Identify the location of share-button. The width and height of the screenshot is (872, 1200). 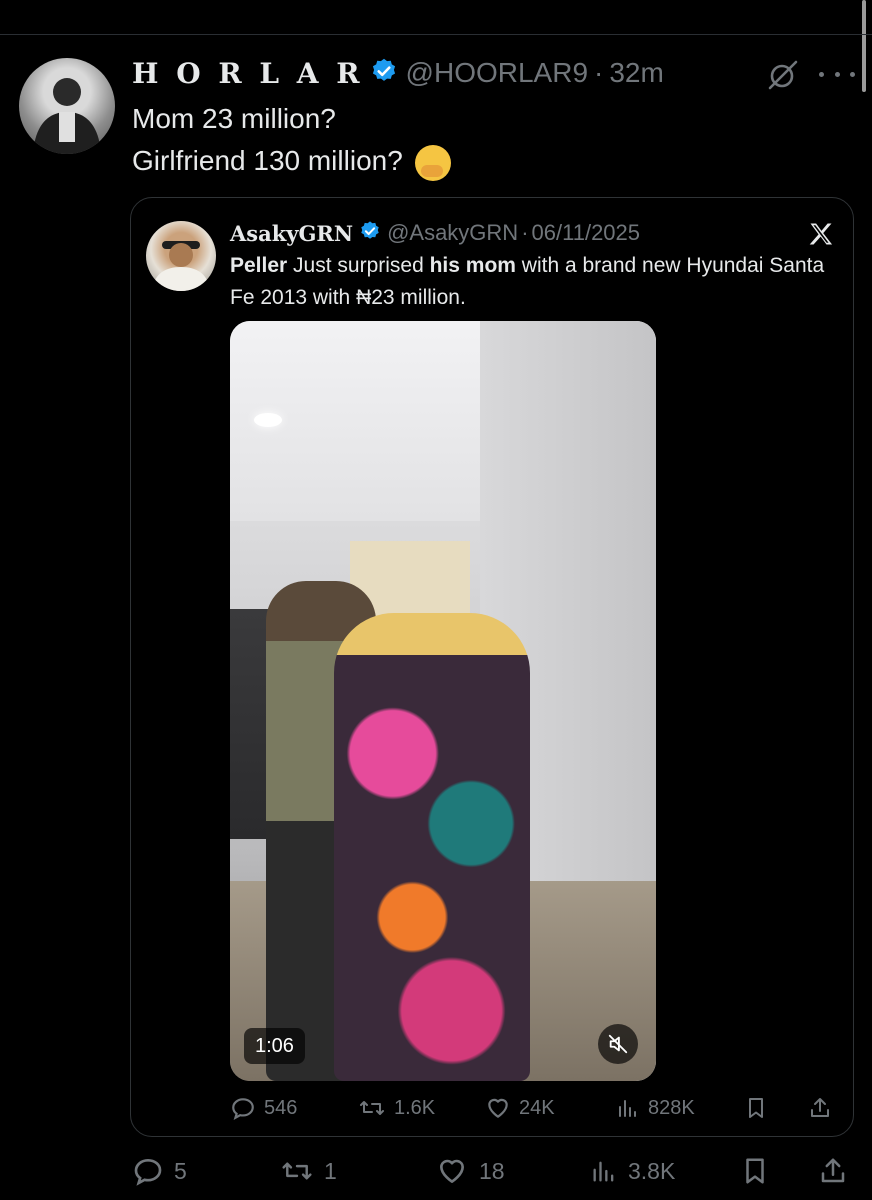
(833, 1171).